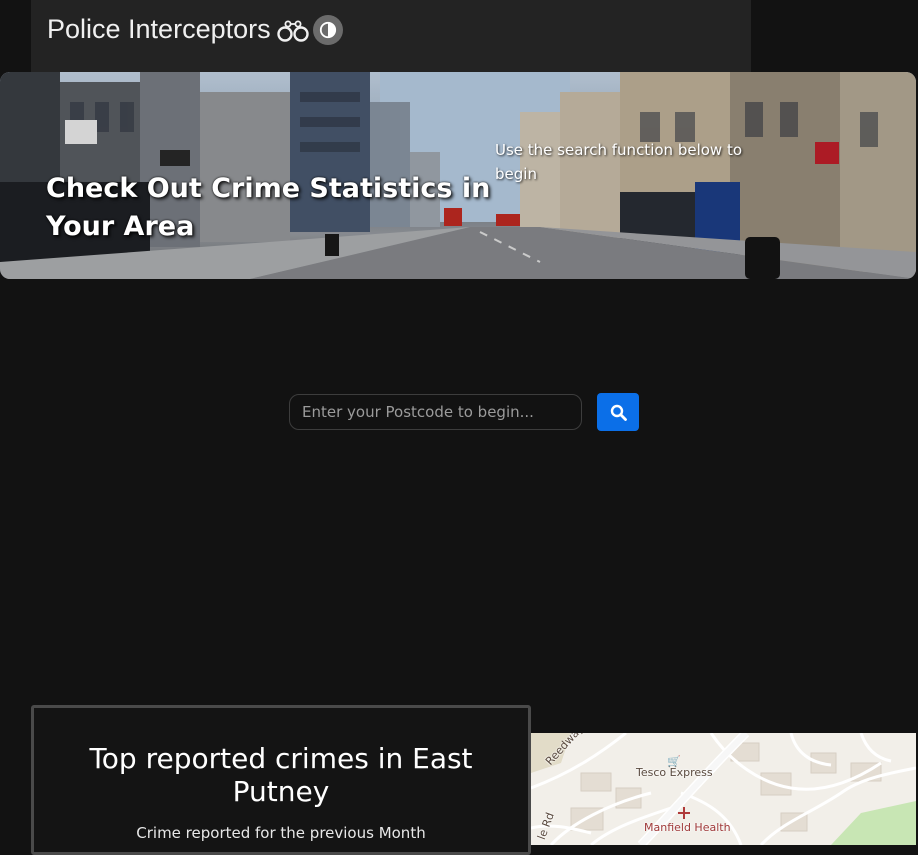 Image resolution: width=918 pixels, height=855 pixels. I want to click on search-button, so click(618, 412).